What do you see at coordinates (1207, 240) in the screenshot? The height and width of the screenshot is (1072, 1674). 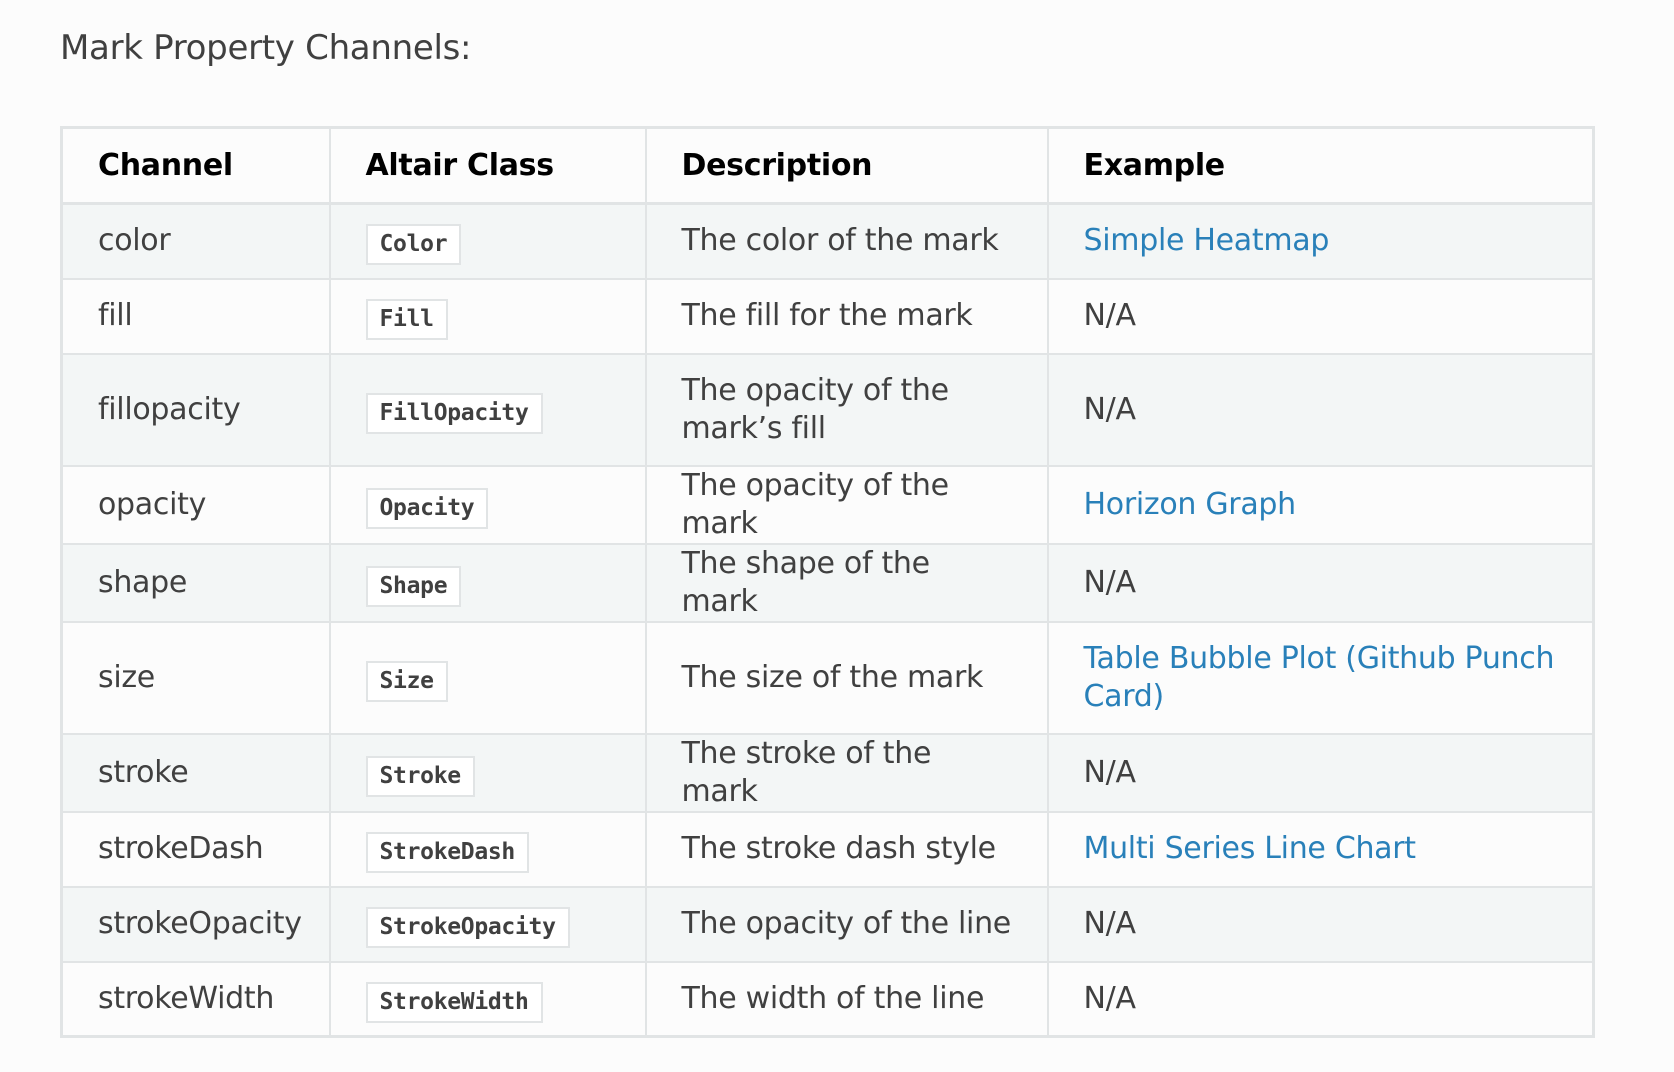 I see `example-link: Simple Heatmap` at bounding box center [1207, 240].